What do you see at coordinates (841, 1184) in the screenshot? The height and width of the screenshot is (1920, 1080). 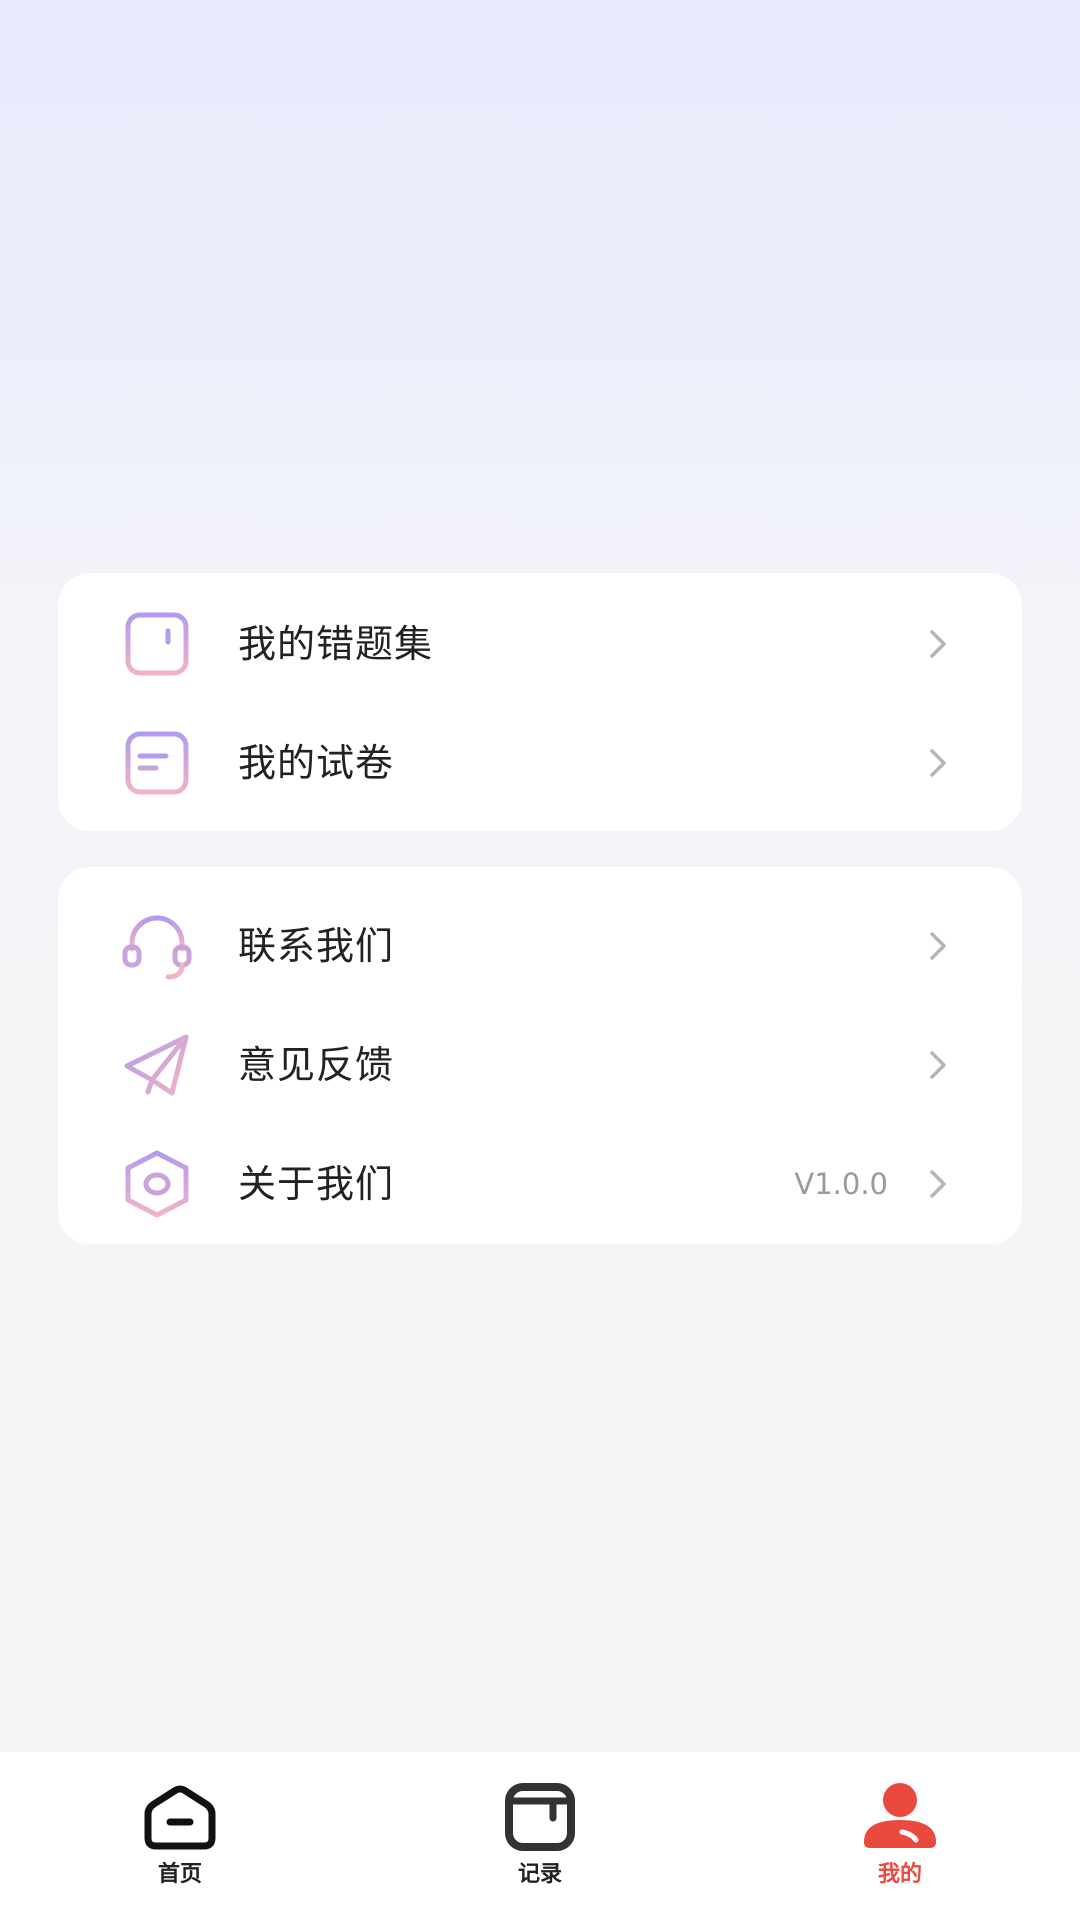 I see `app-version: V1.0.0` at bounding box center [841, 1184].